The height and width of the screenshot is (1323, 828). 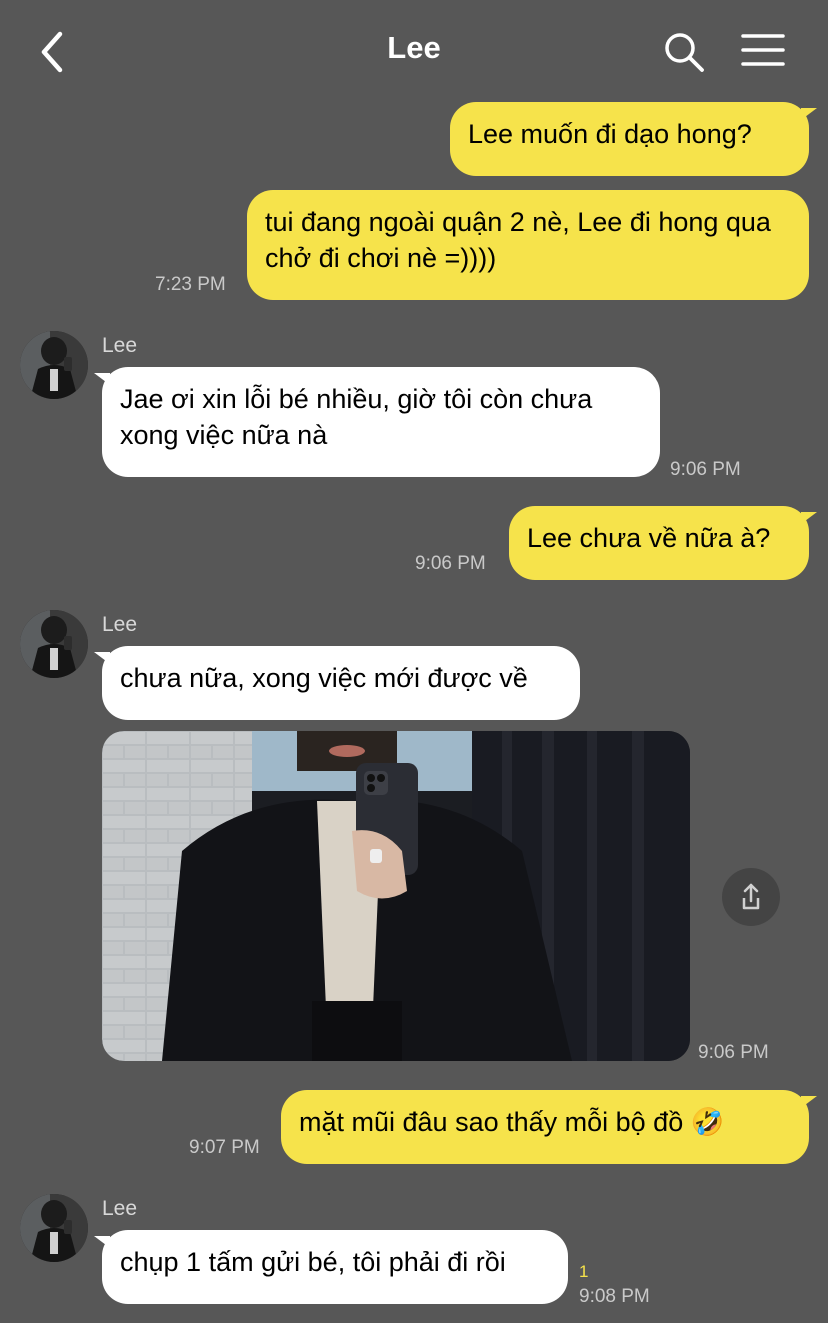 I want to click on message-timestamp: 9:08 PM, so click(x=614, y=1296).